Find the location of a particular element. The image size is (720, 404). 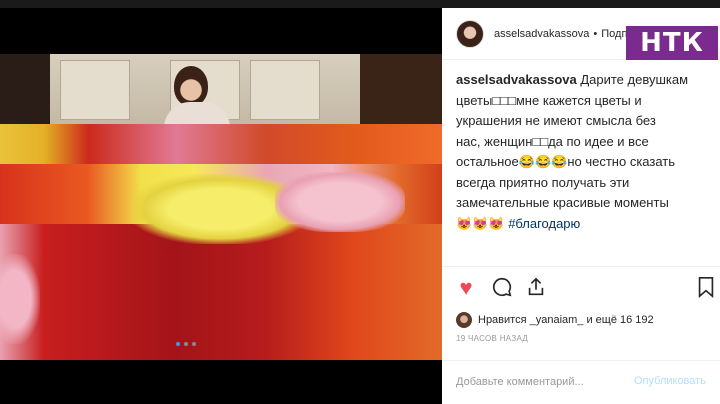

caption-text: замечательные красивые моменты is located at coordinates (562, 202).